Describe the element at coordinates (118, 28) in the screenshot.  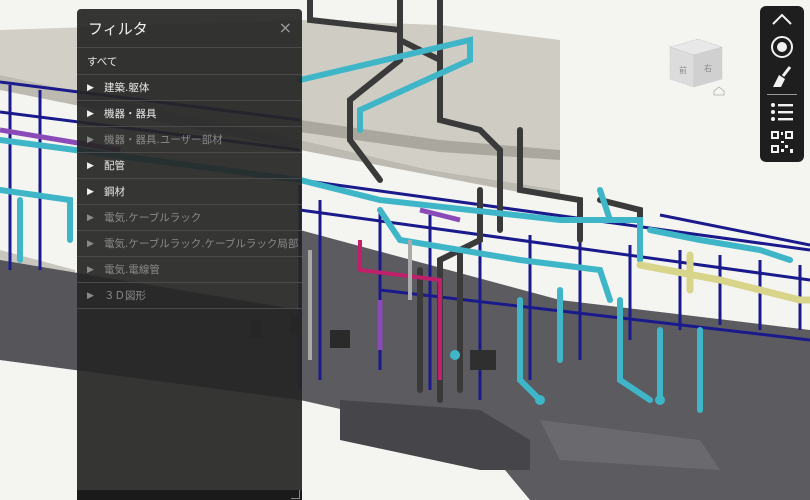
I see `filter-panel-title: フィルタ` at that location.